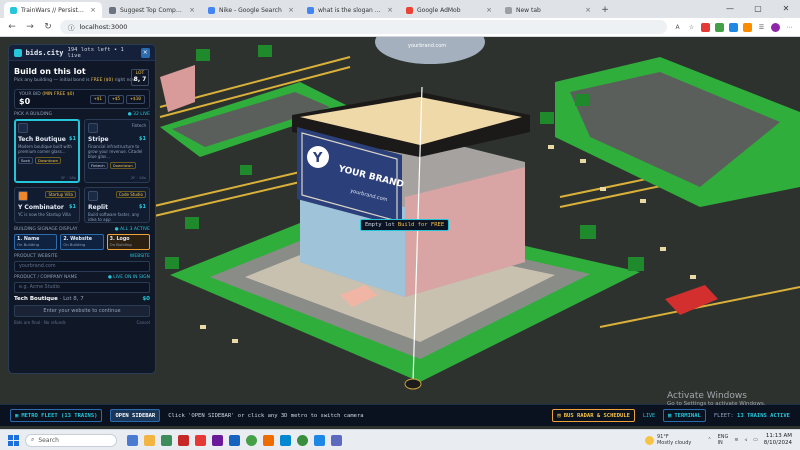 This screenshot has height=450, width=800. What do you see at coordinates (677, 27) in the screenshot?
I see `read-aloud-icon: A` at bounding box center [677, 27].